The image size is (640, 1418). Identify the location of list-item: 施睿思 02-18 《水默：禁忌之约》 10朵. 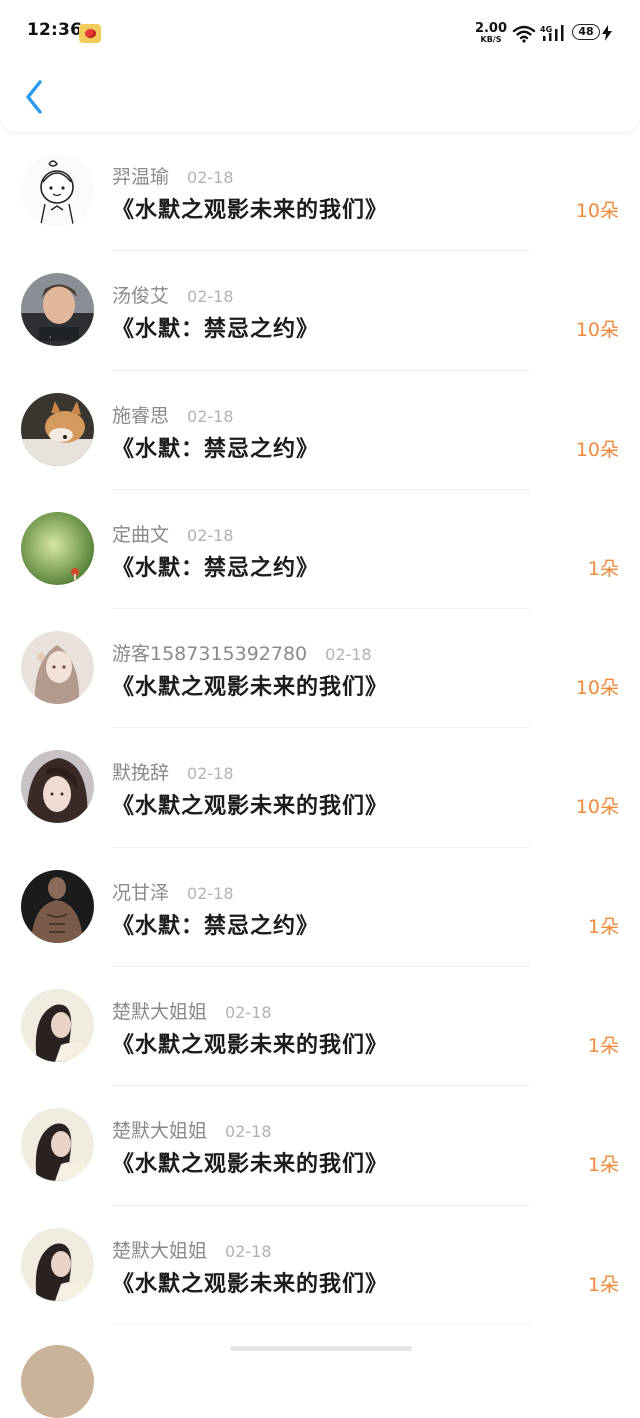
(320, 430).